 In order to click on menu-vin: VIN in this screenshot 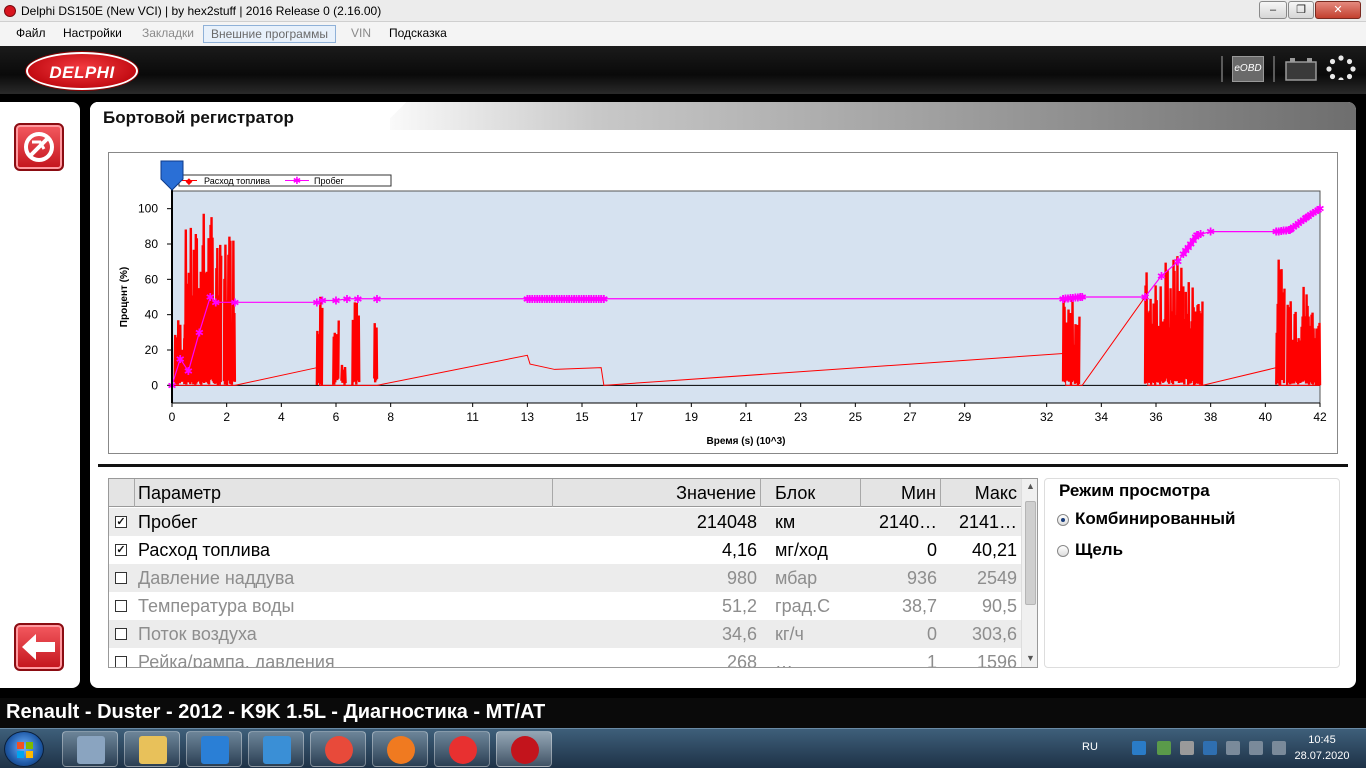, I will do `click(361, 34)`.